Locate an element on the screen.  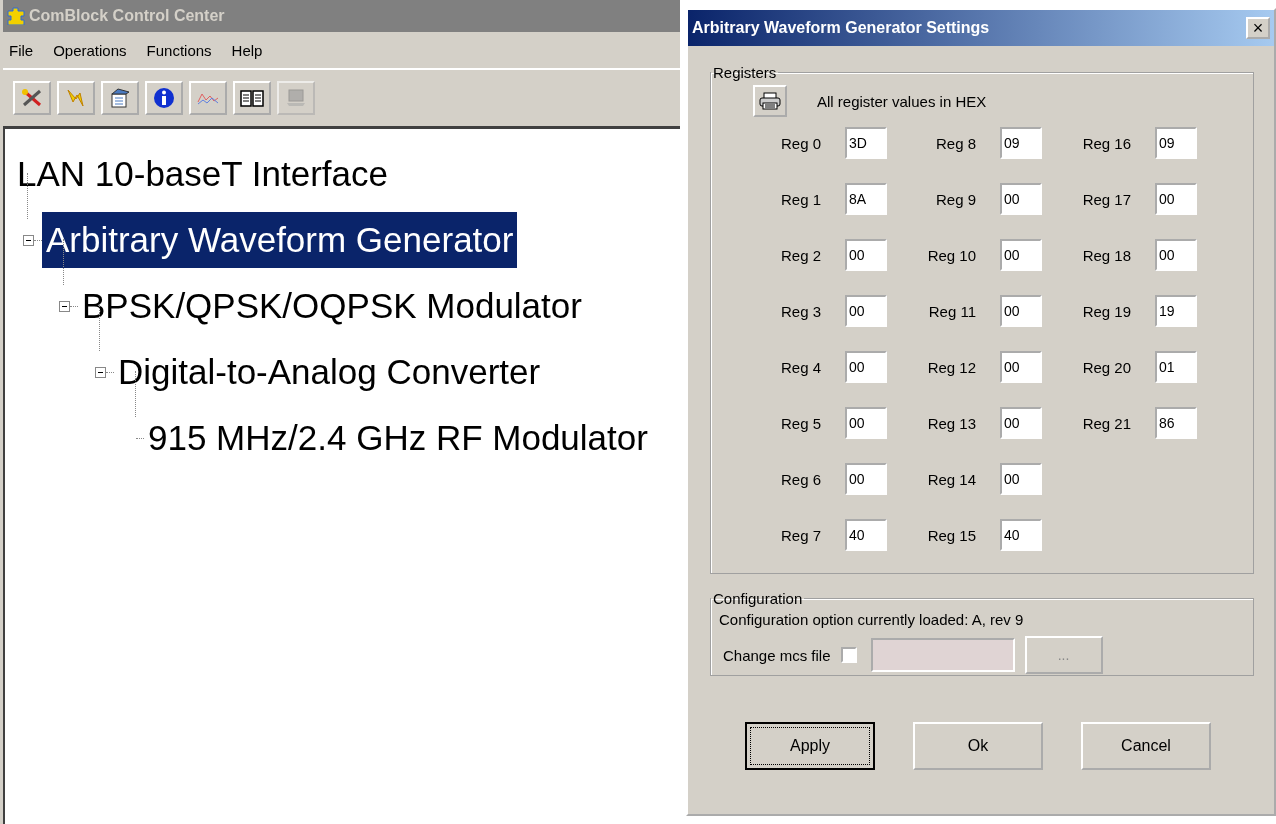
checkbox-label: Change mcs file is located at coordinates (777, 655).